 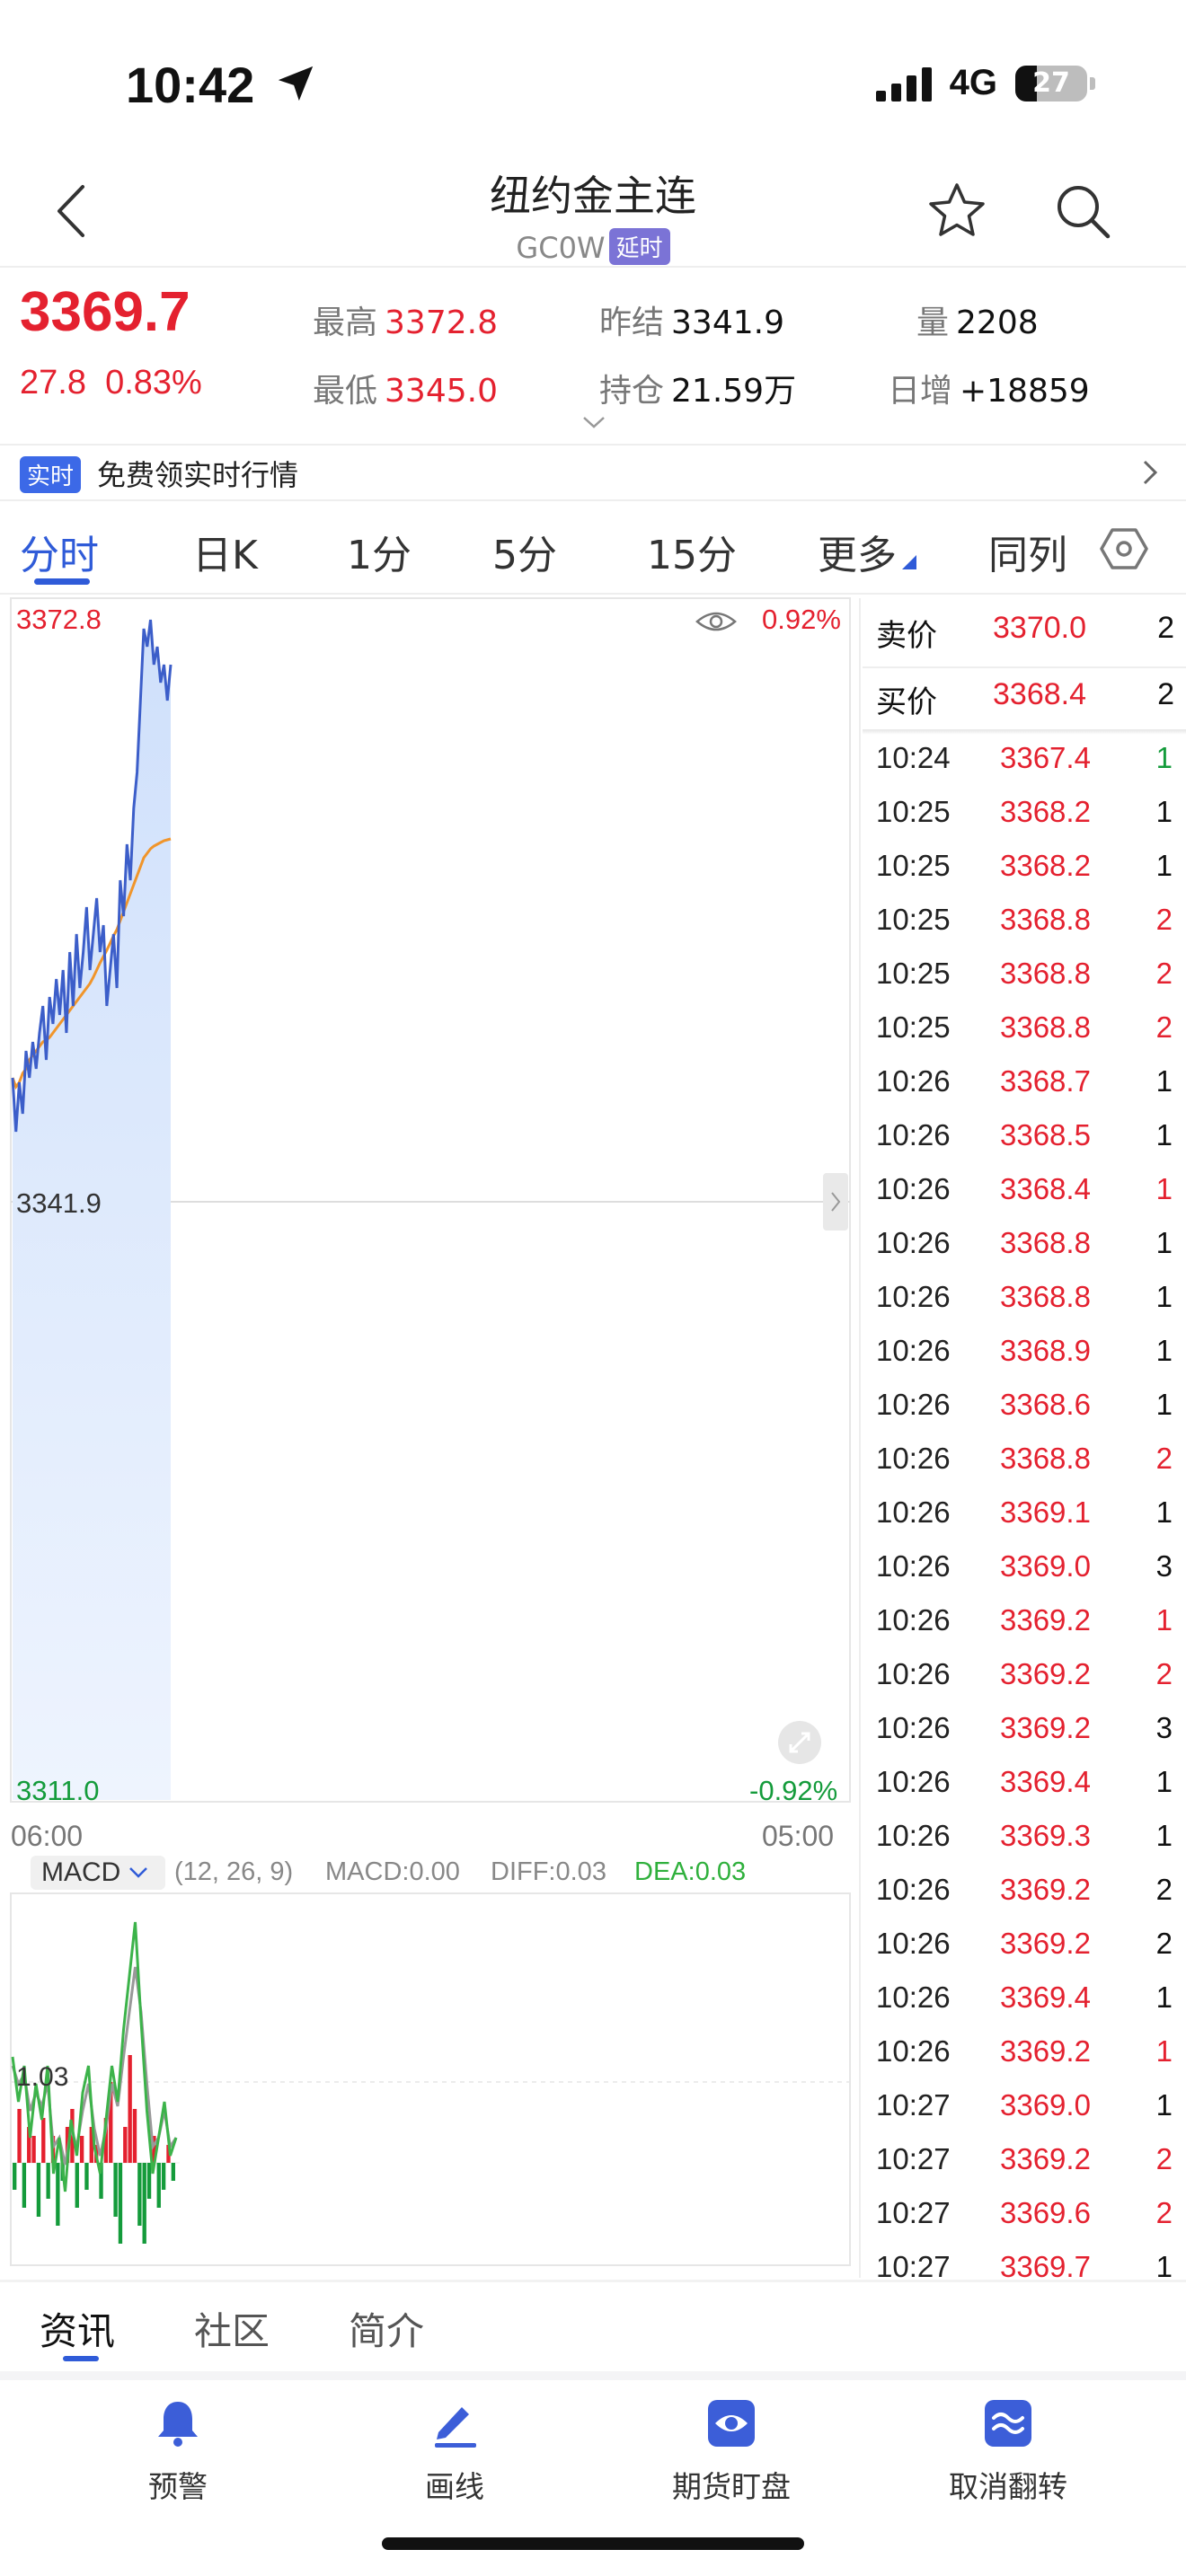 What do you see at coordinates (524, 551) in the screenshot?
I see `tab-5min: 5分` at bounding box center [524, 551].